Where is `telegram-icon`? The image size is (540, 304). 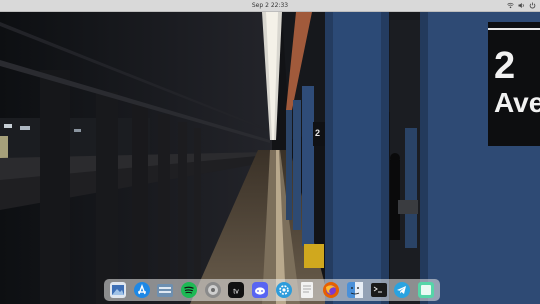 telegram-icon is located at coordinates (402, 290).